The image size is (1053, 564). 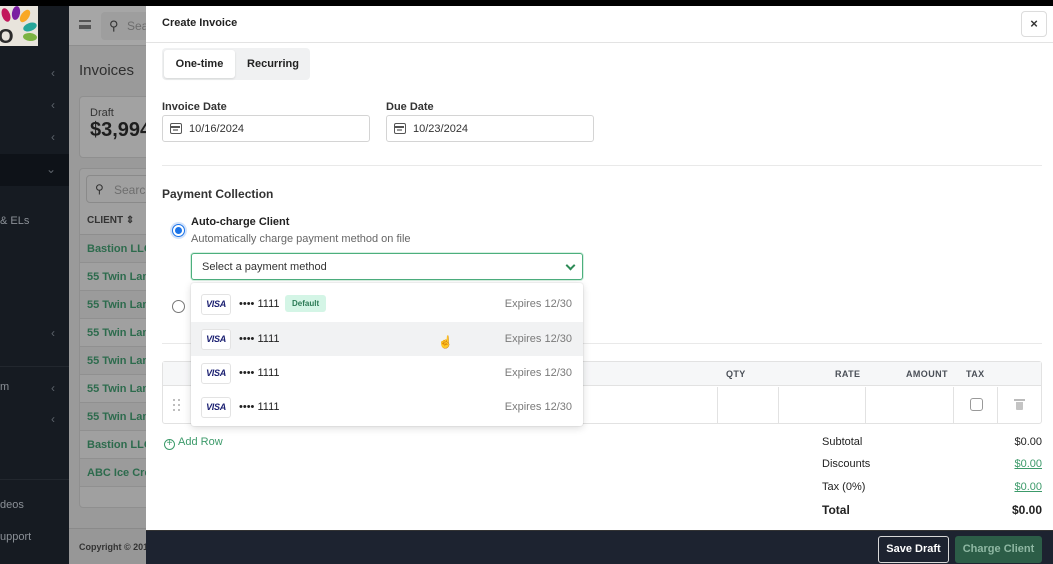 I want to click on amount-input, so click(x=909, y=405).